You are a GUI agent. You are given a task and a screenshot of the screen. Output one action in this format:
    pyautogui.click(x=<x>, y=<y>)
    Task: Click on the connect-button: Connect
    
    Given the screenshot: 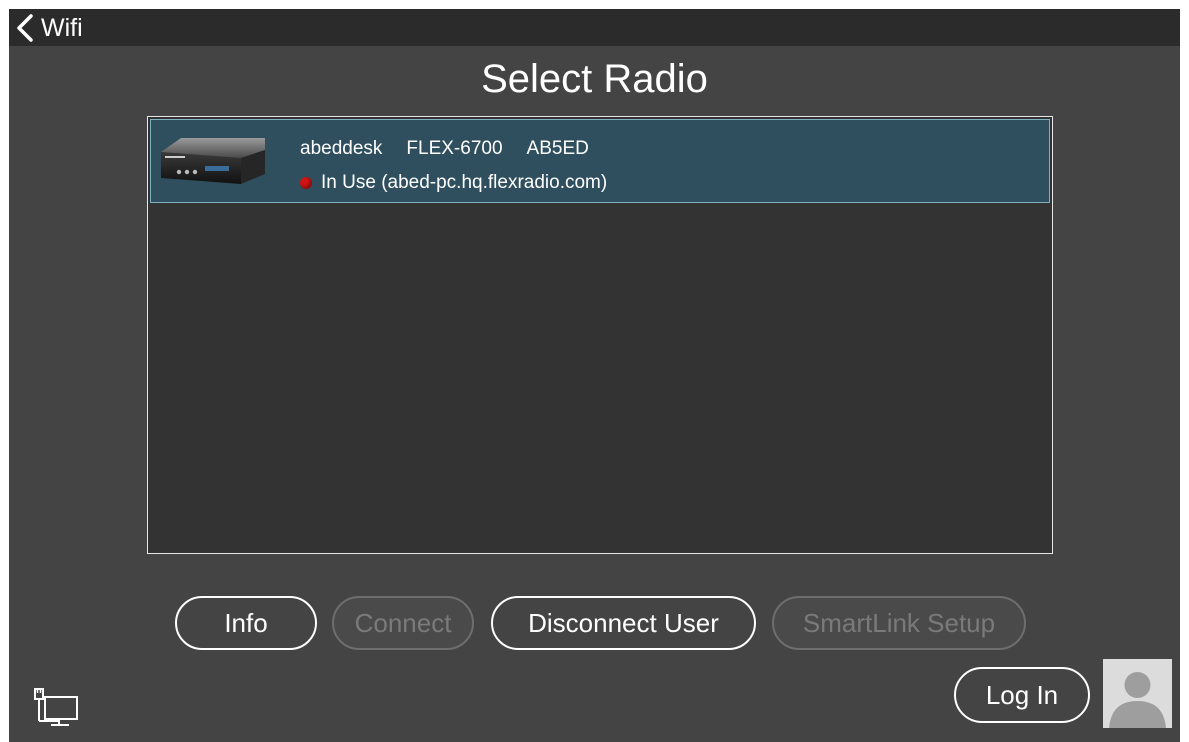 What is the action you would take?
    pyautogui.click(x=403, y=623)
    